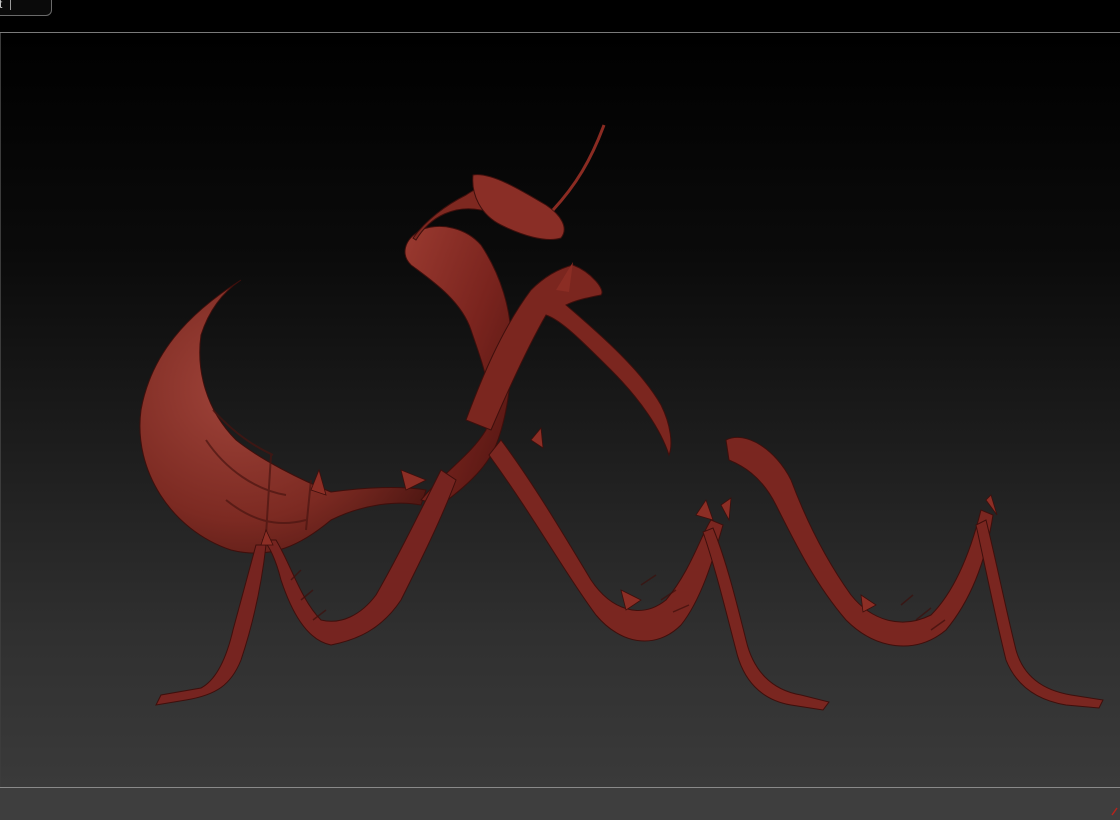  What do you see at coordinates (1114, 811) in the screenshot?
I see `corner-resize-icon` at bounding box center [1114, 811].